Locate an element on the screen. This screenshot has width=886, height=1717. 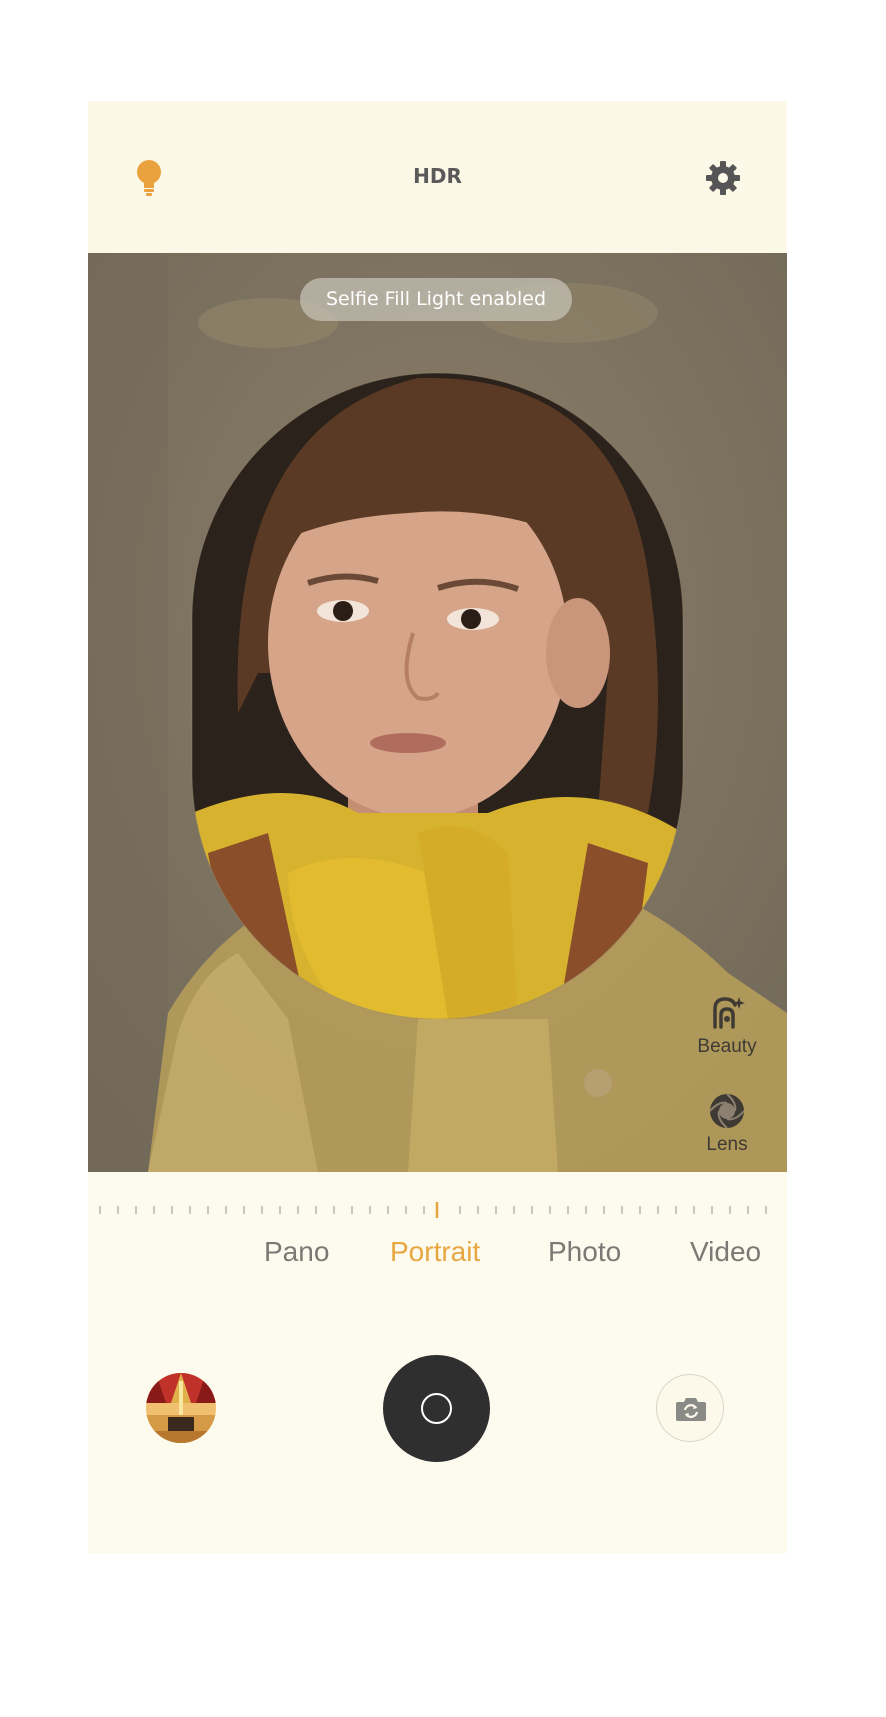
mode-video: Video is located at coordinates (725, 1252).